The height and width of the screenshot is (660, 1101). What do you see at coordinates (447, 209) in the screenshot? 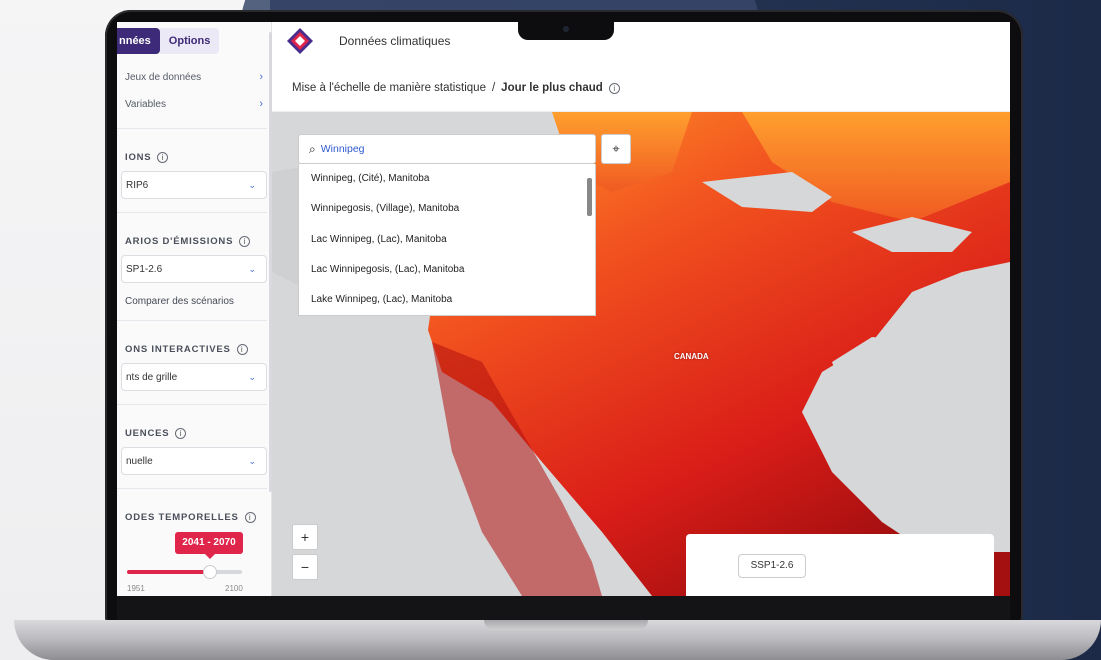
I see `suggestion-item: Winnipegosis, (Village), Manitoba` at bounding box center [447, 209].